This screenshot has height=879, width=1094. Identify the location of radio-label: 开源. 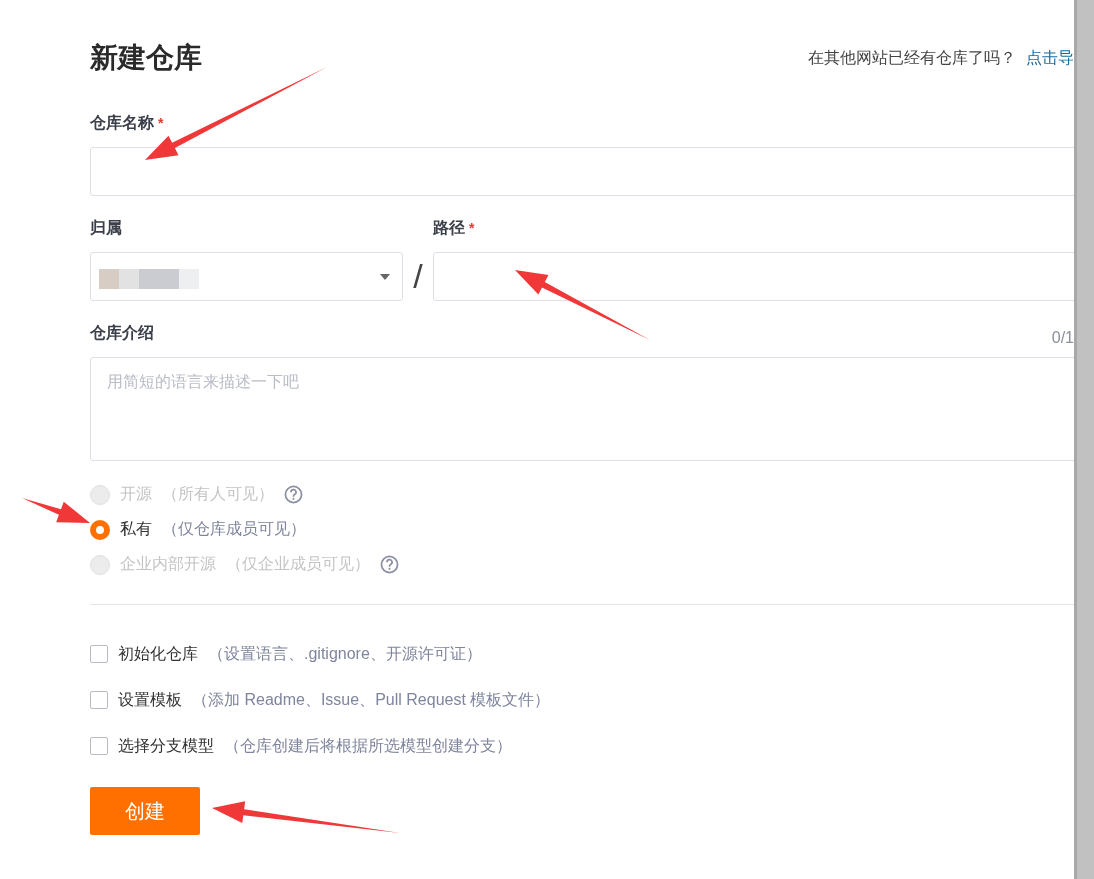
(136, 494).